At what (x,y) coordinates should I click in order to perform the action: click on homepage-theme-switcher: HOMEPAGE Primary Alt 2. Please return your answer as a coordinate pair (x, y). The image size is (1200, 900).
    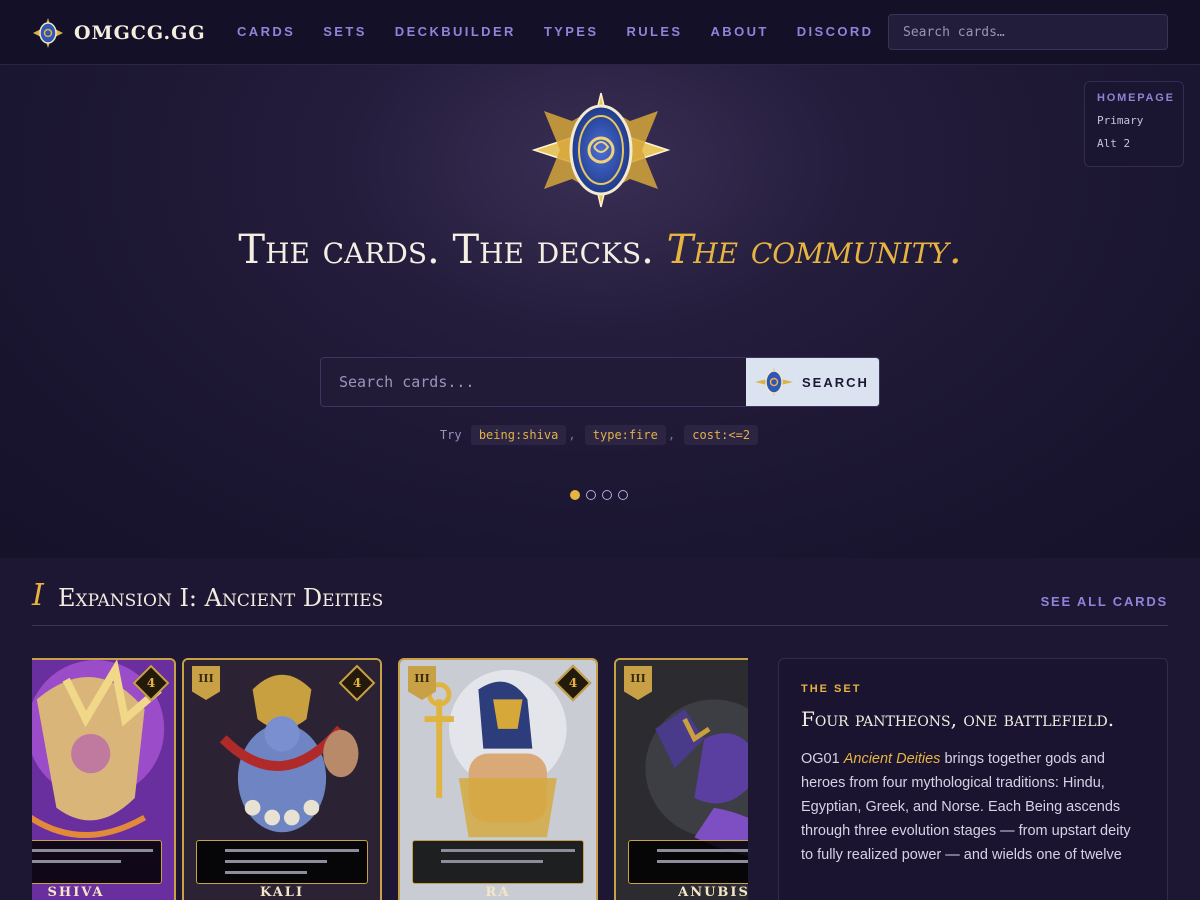
    Looking at the image, I should click on (1134, 124).